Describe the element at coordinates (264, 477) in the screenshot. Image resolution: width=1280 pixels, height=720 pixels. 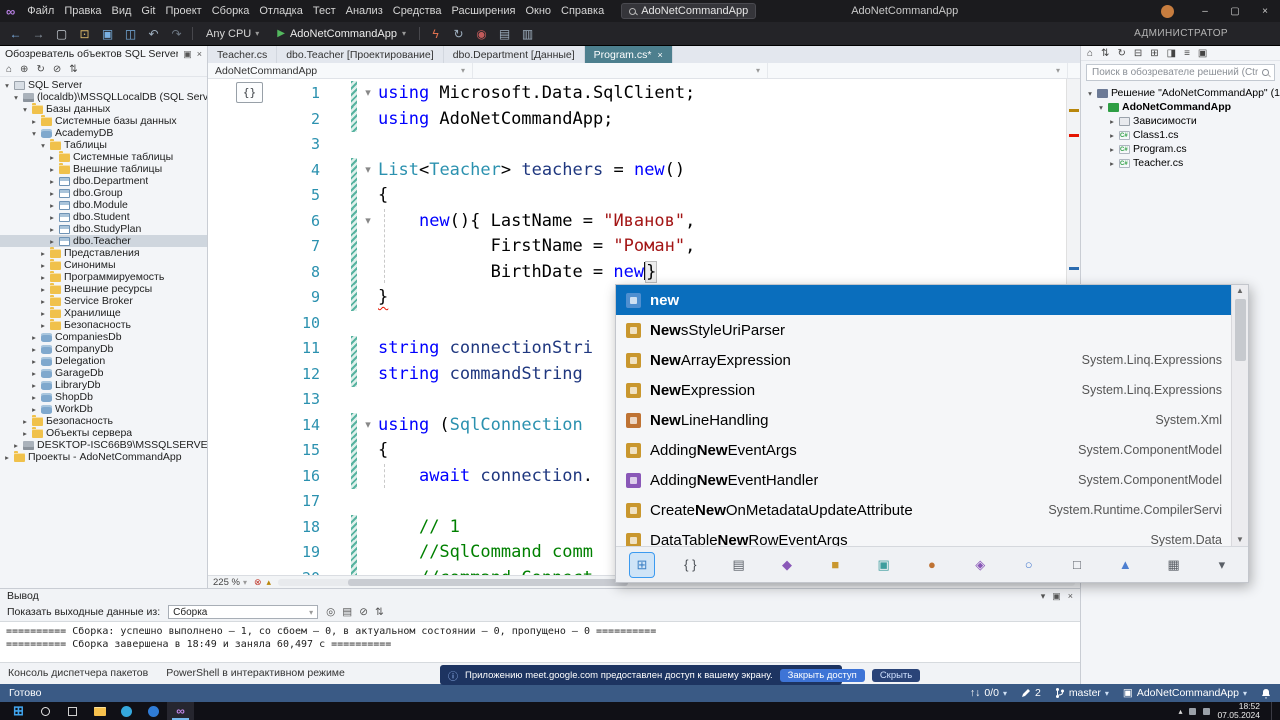
I see `line-number: 16` at that location.